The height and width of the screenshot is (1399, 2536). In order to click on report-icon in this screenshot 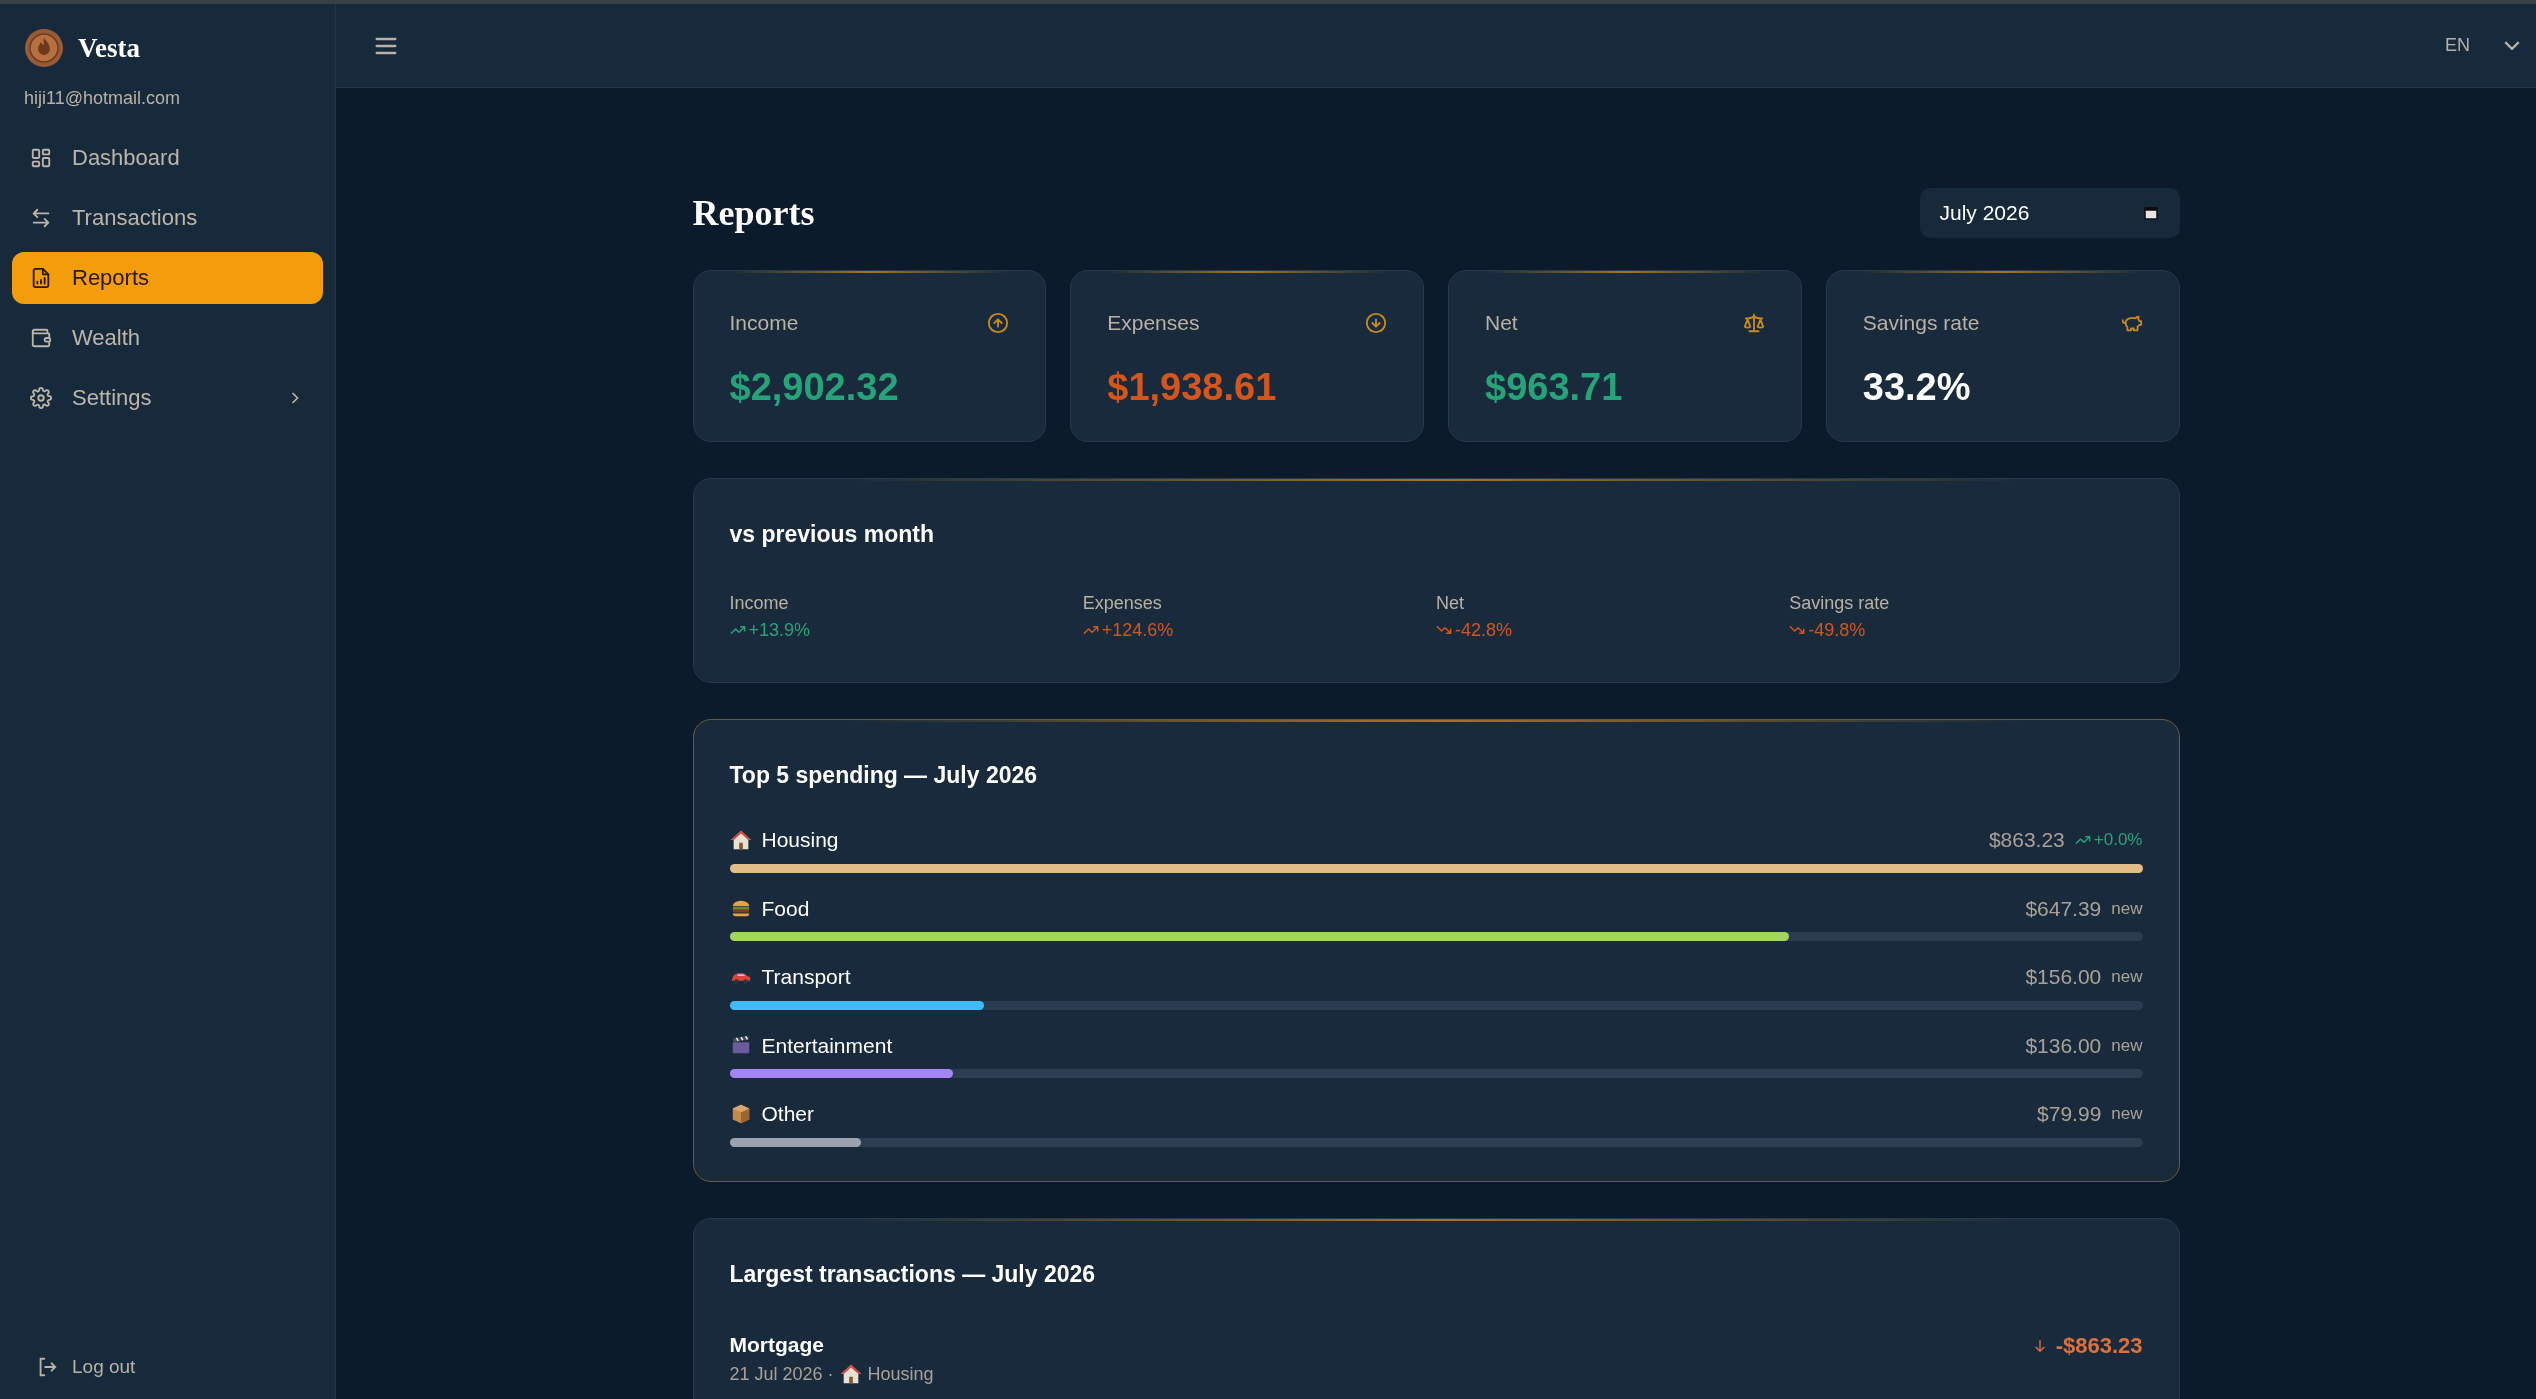, I will do `click(41, 277)`.